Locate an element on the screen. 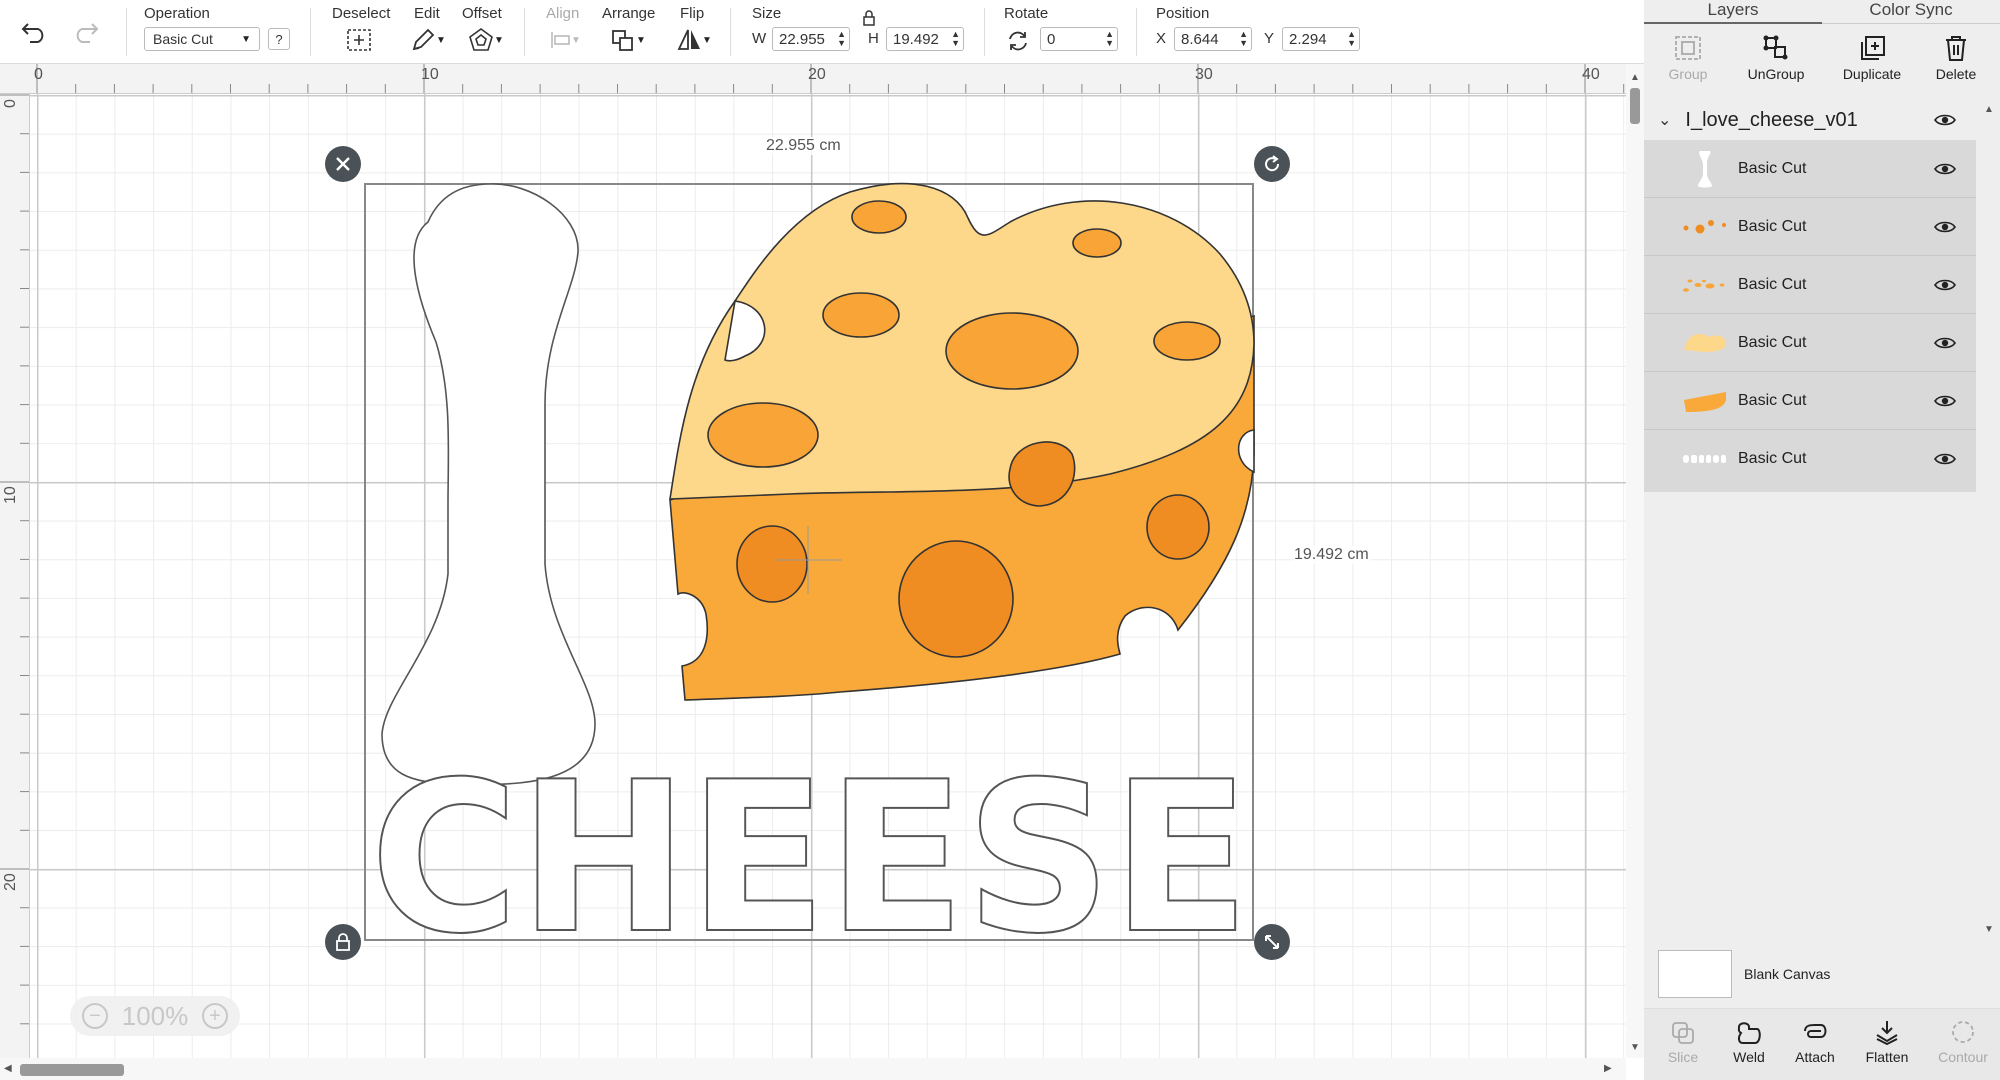 This screenshot has height=1080, width=2000. arrange-icon is located at coordinates (622, 40).